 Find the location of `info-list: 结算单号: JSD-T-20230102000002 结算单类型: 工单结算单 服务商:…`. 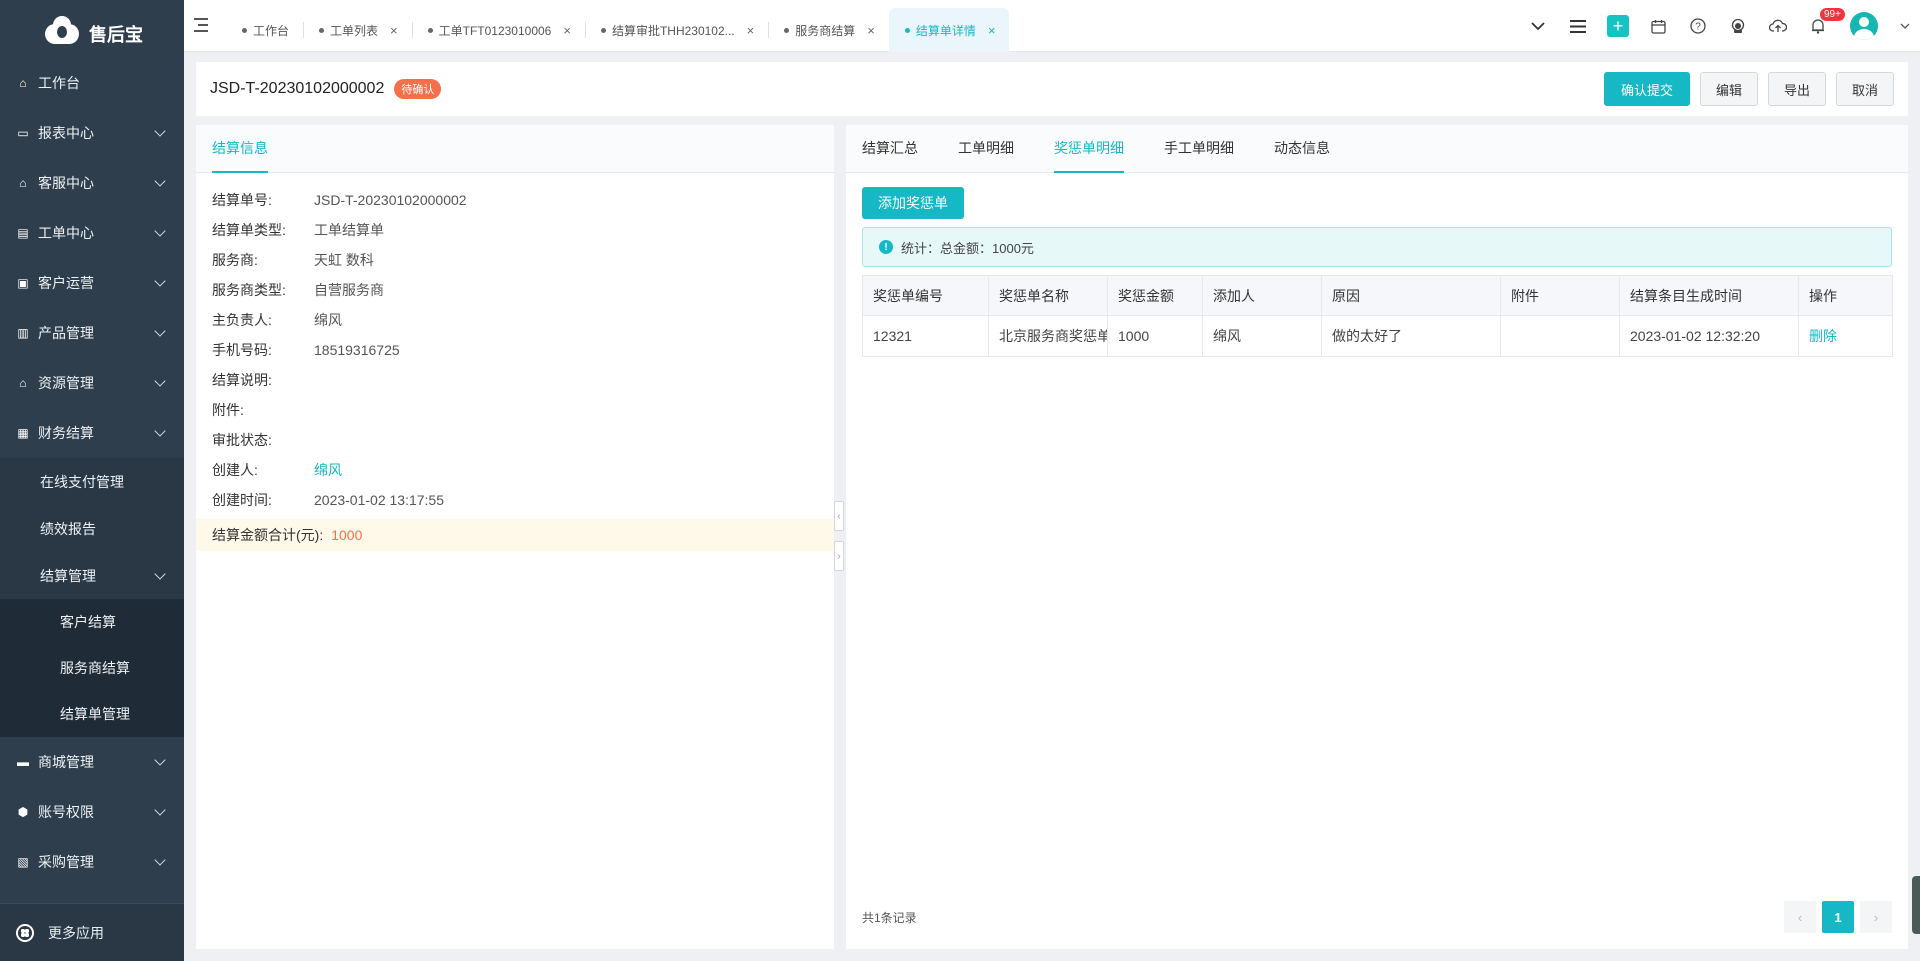

info-list: 结算单号: JSD-T-20230102000002 结算单类型: 工单结算单 服务商:… is located at coordinates (515, 344).